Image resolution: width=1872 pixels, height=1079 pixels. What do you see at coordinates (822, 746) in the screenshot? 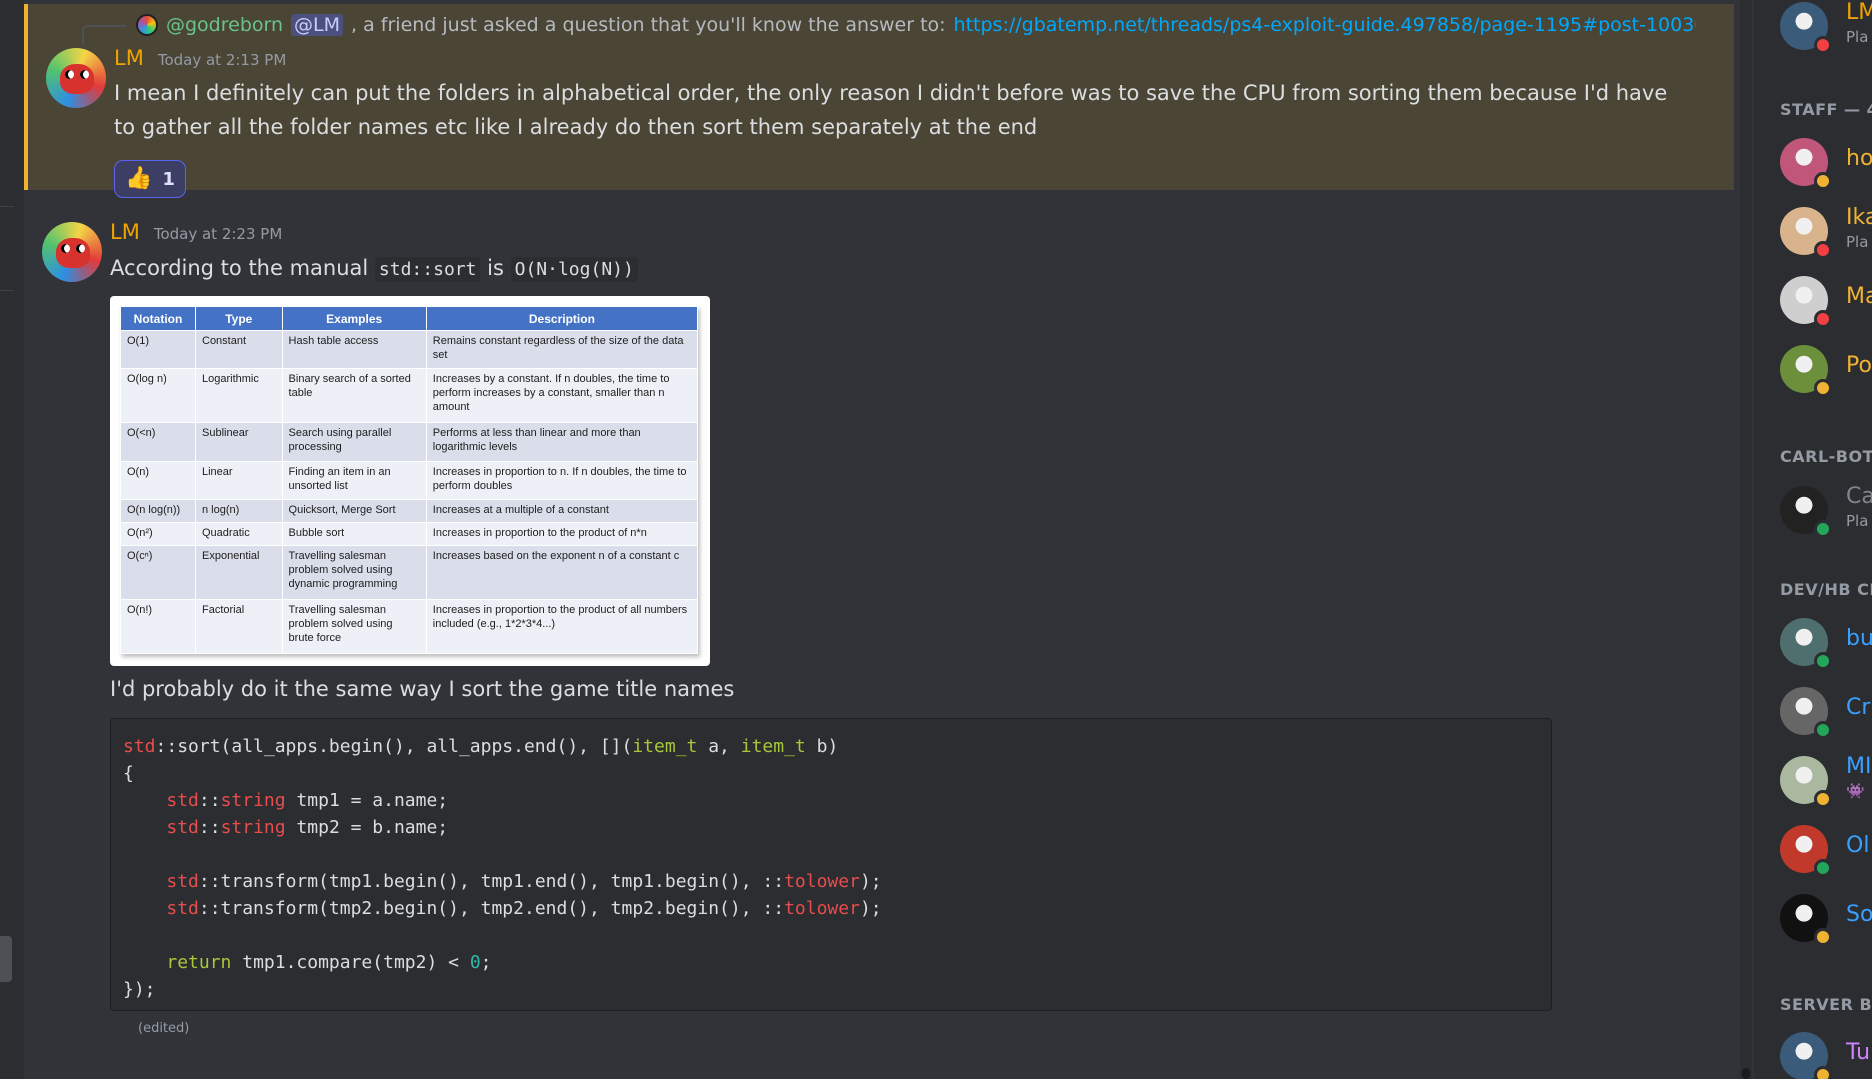
I see `code-token: b)` at bounding box center [822, 746].